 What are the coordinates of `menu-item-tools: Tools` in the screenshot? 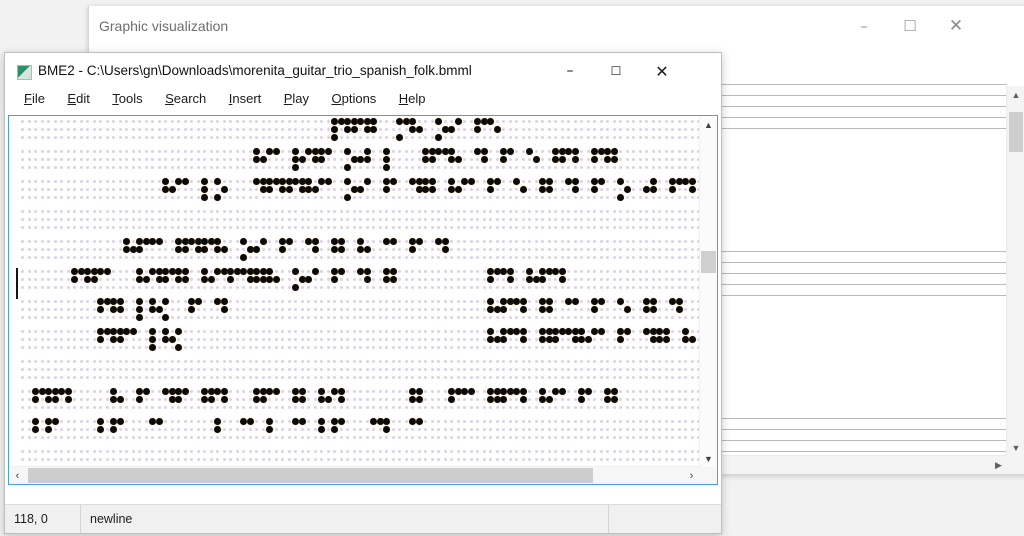 It's located at (127, 98).